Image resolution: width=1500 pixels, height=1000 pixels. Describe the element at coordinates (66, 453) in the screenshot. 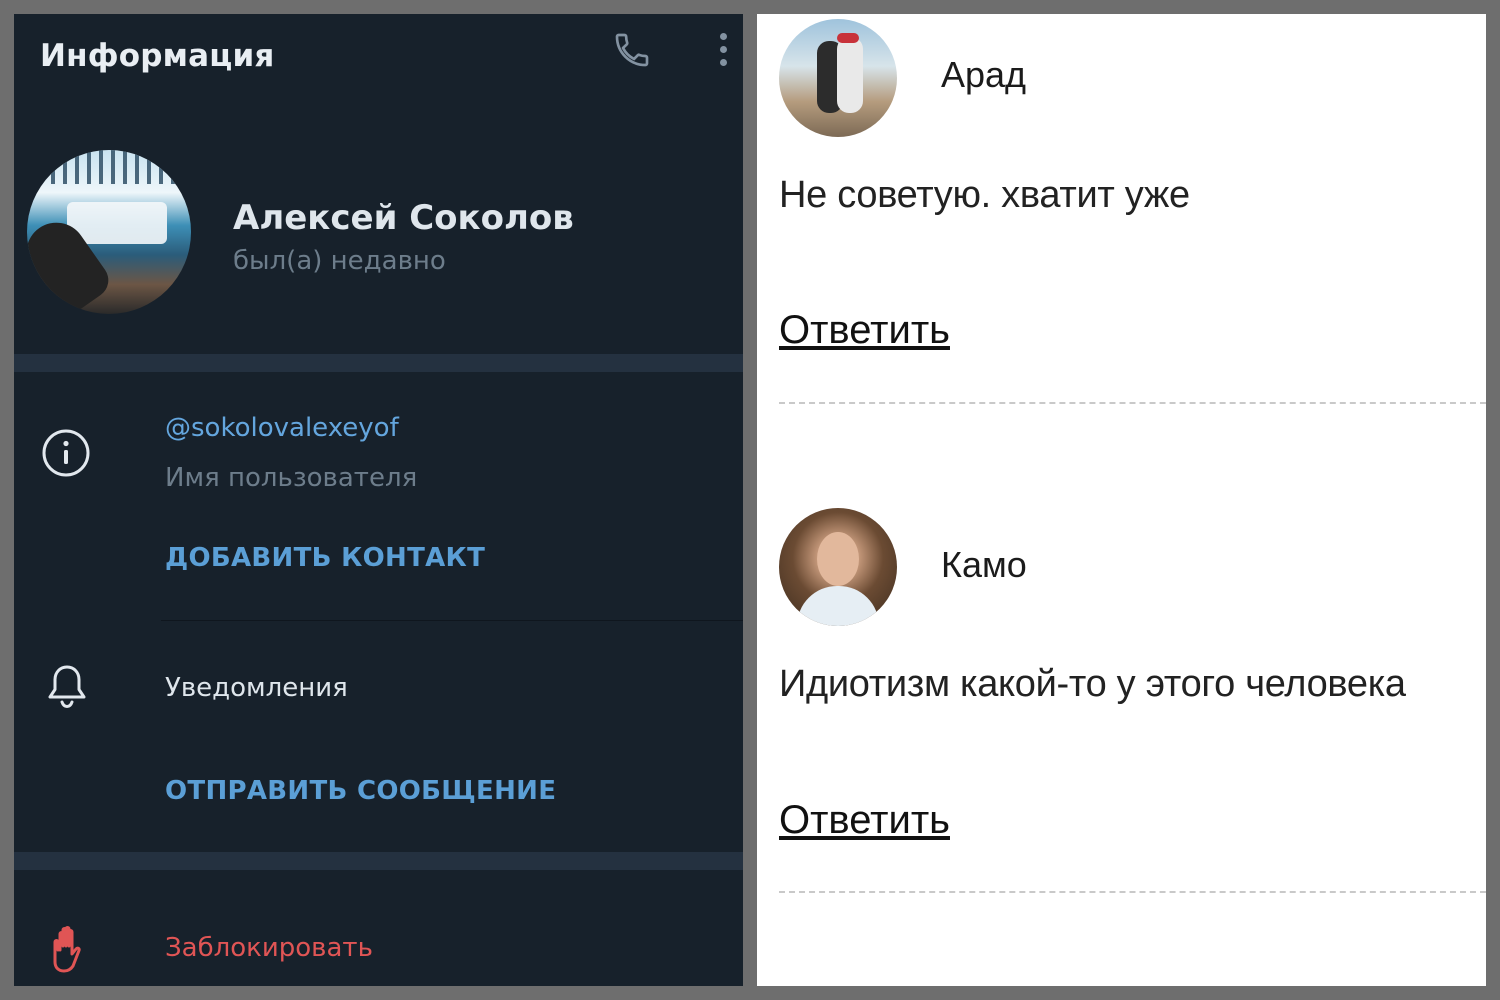

I see `info-icon` at that location.